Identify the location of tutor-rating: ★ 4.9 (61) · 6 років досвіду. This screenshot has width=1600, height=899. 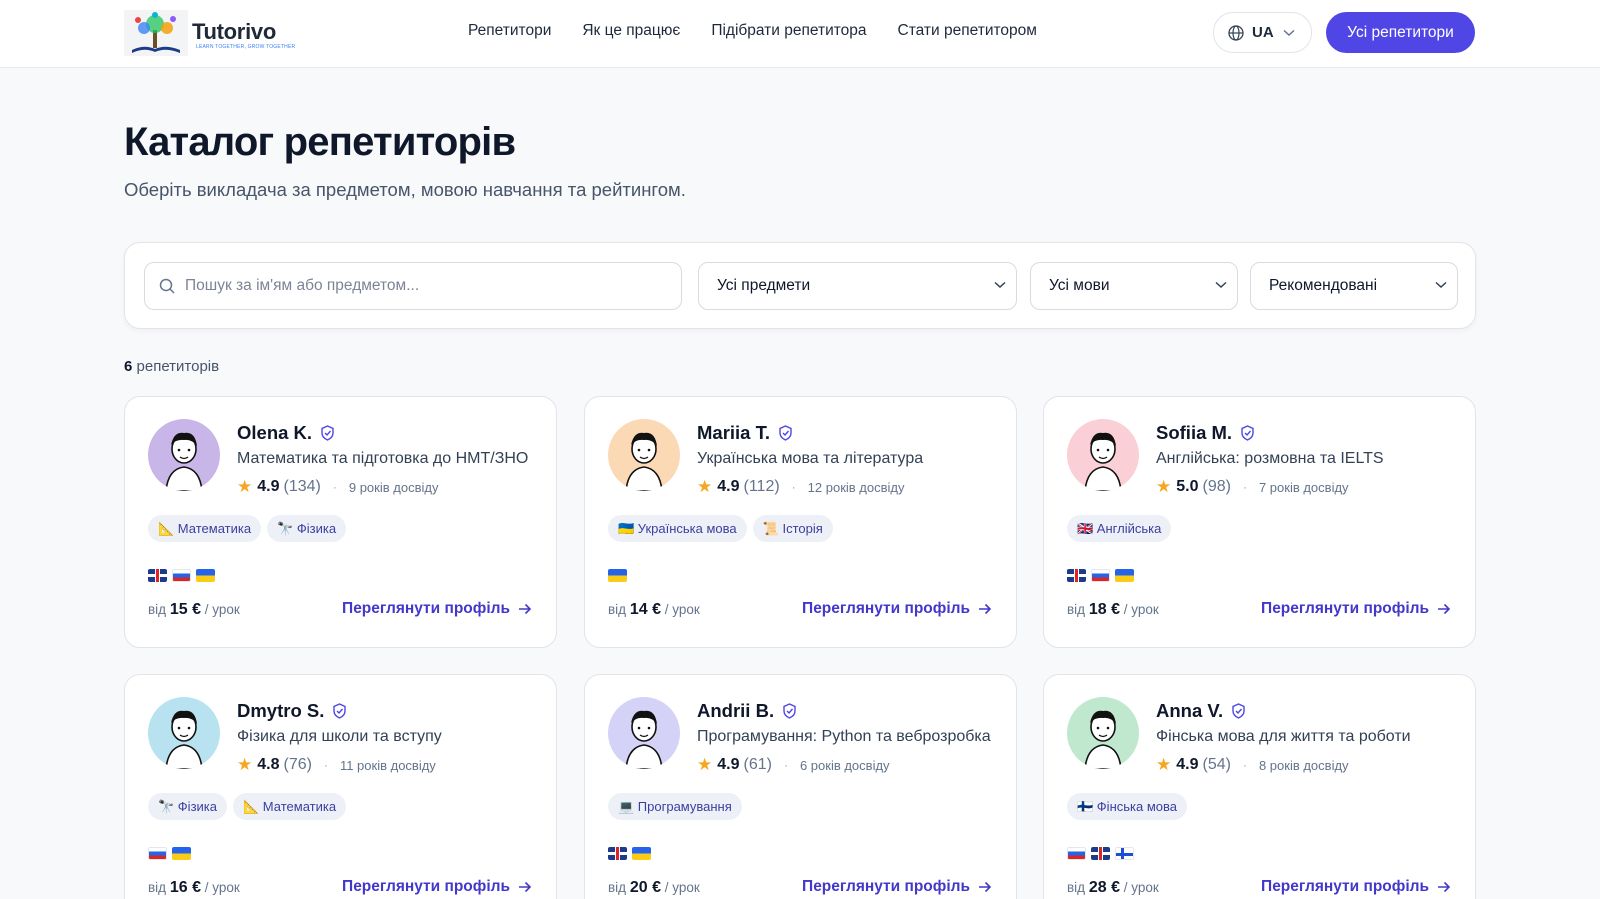
(793, 765).